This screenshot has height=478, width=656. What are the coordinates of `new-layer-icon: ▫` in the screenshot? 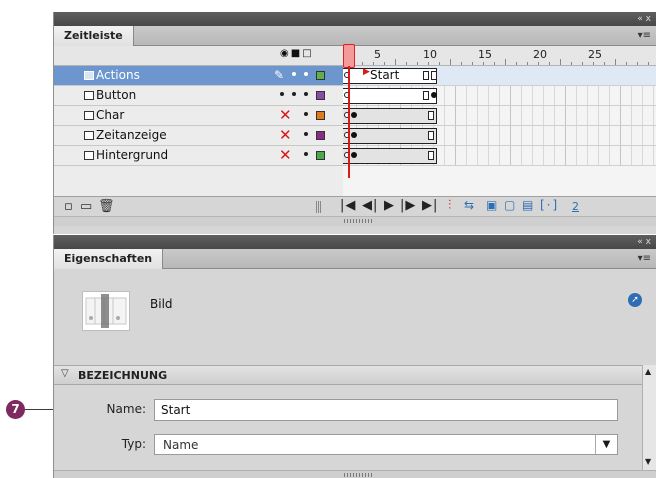 It's located at (68, 206).